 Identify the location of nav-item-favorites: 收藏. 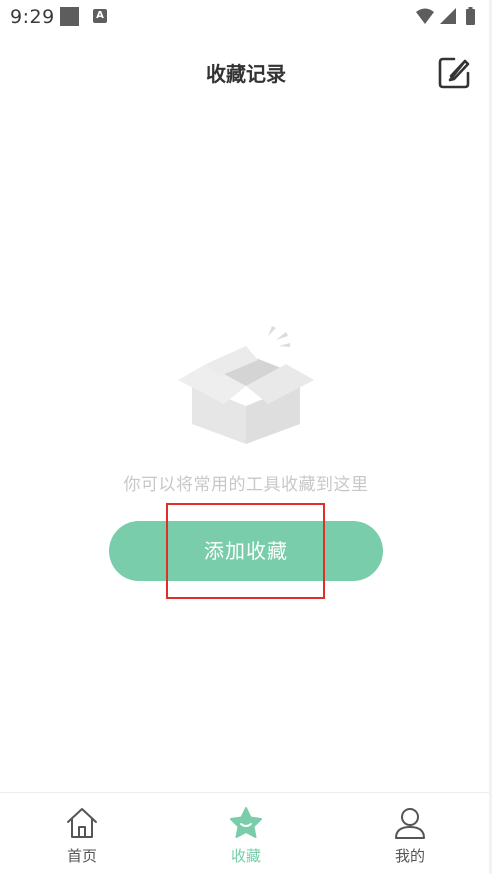
(246, 834).